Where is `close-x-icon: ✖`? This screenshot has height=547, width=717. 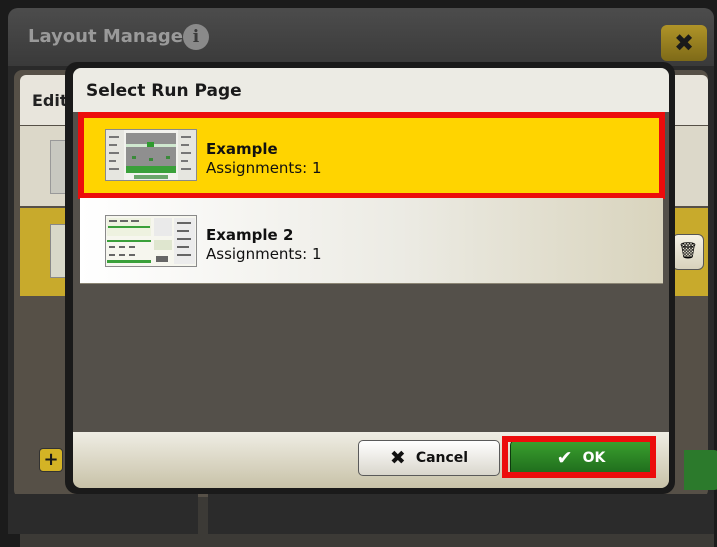 close-x-icon: ✖ is located at coordinates (397, 457).